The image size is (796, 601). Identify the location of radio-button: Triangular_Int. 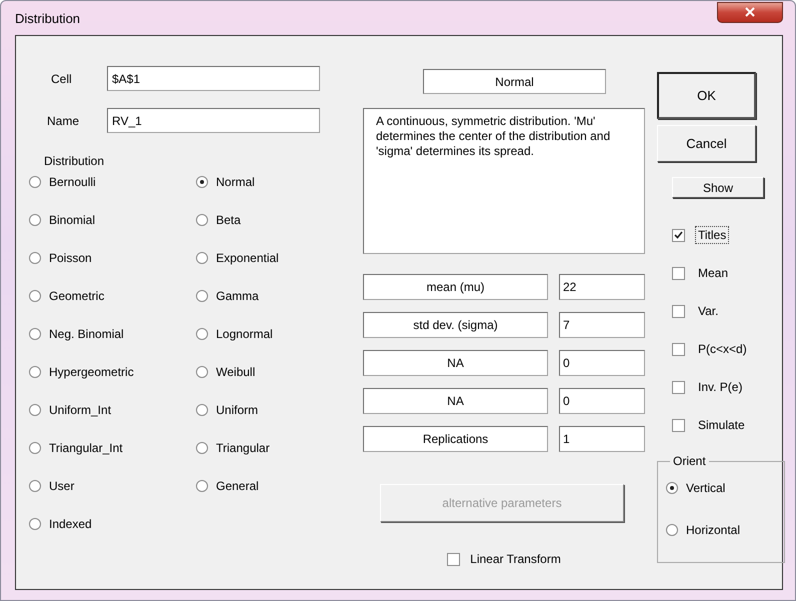
(76, 448).